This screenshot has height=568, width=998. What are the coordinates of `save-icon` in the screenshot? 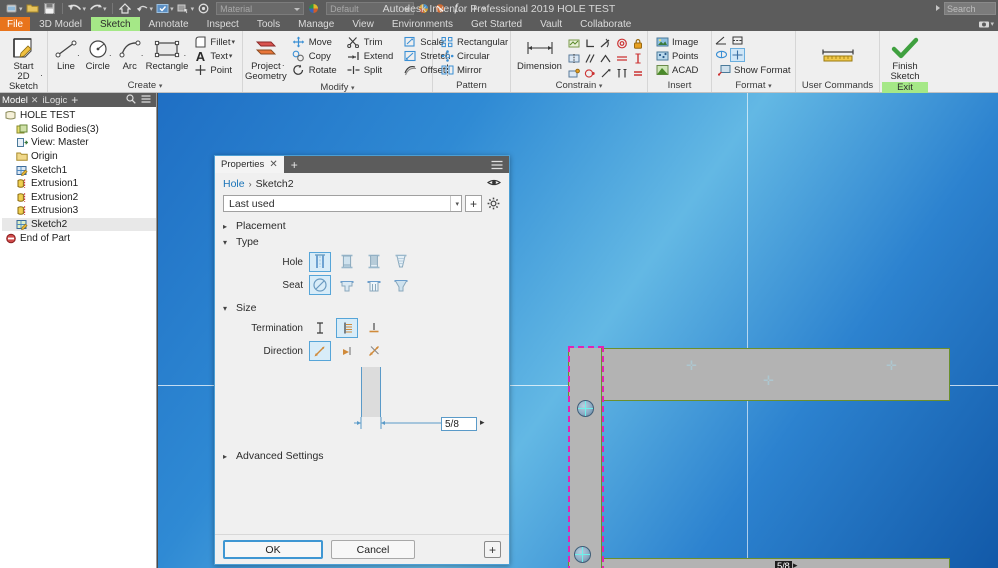 It's located at (49, 9).